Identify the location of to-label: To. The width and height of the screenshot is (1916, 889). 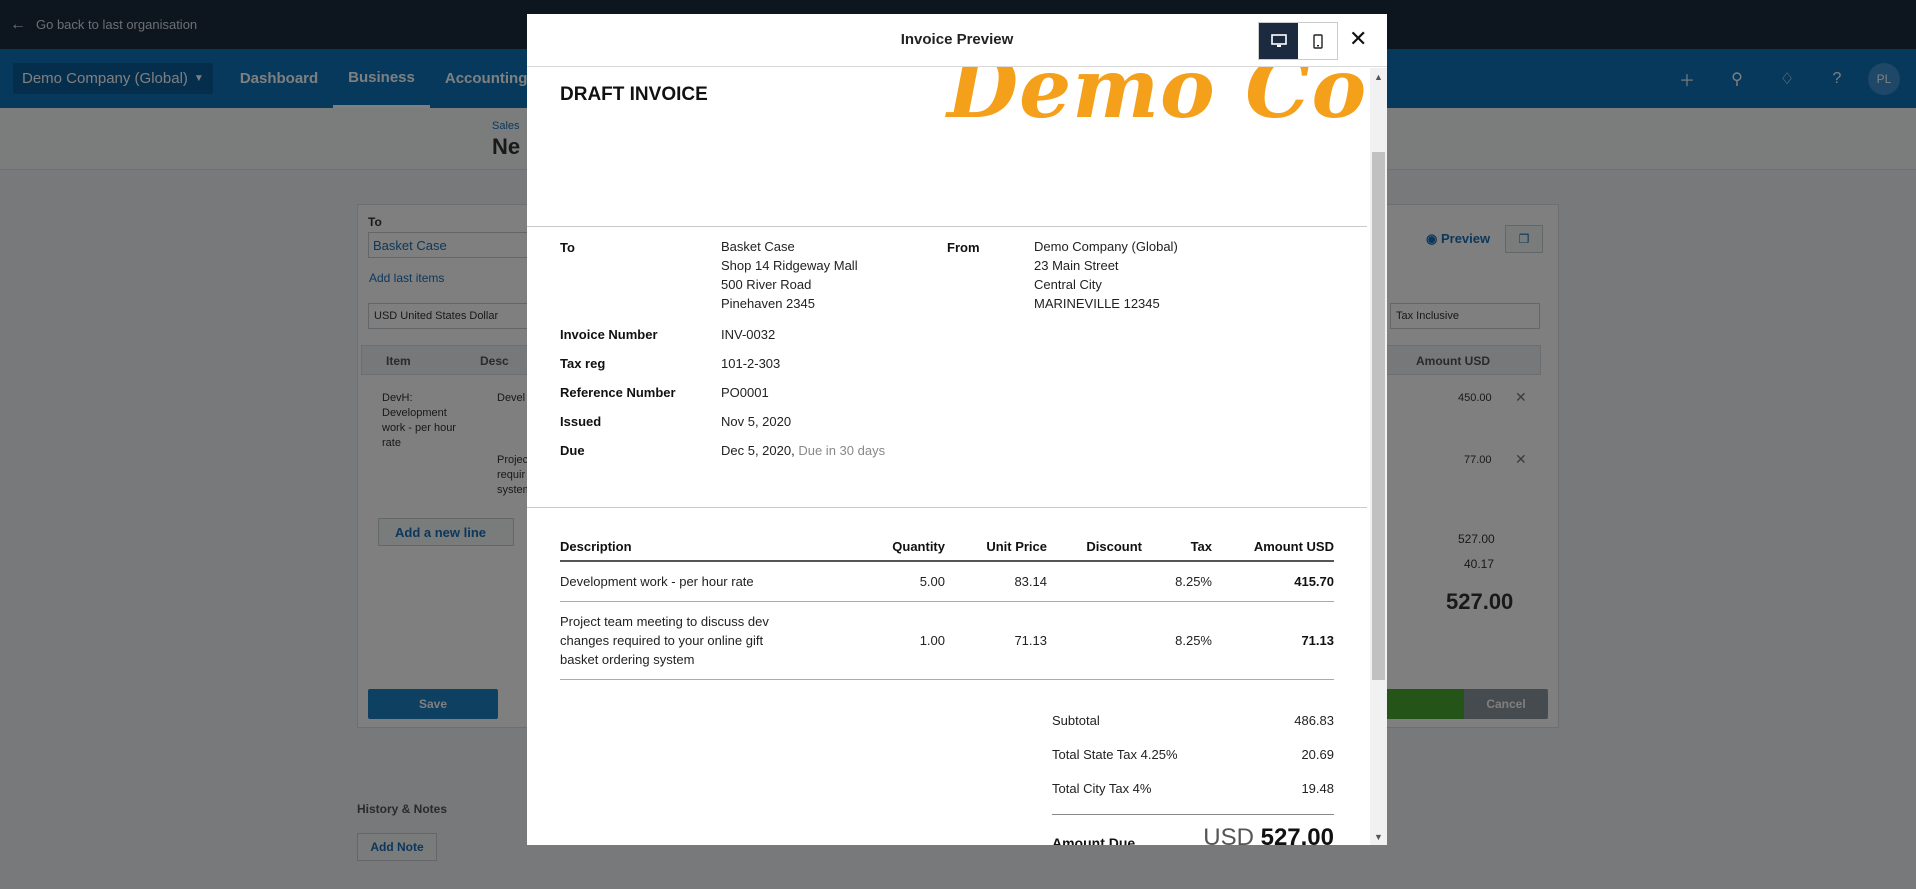
(567, 247).